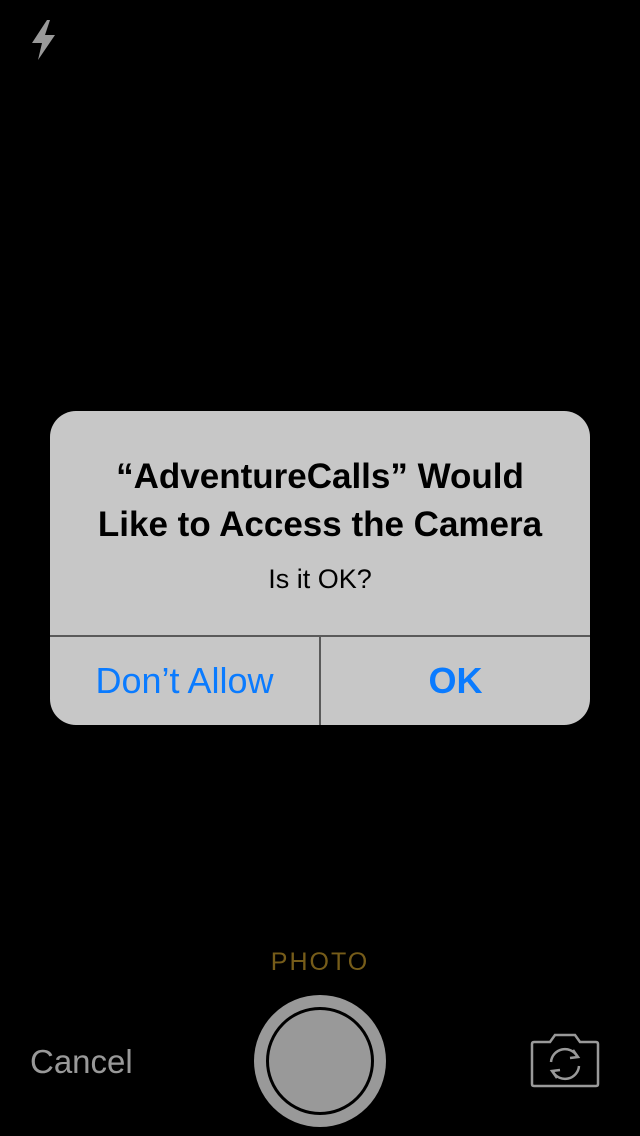 The image size is (640, 1136). I want to click on flash-icon, so click(44, 40).